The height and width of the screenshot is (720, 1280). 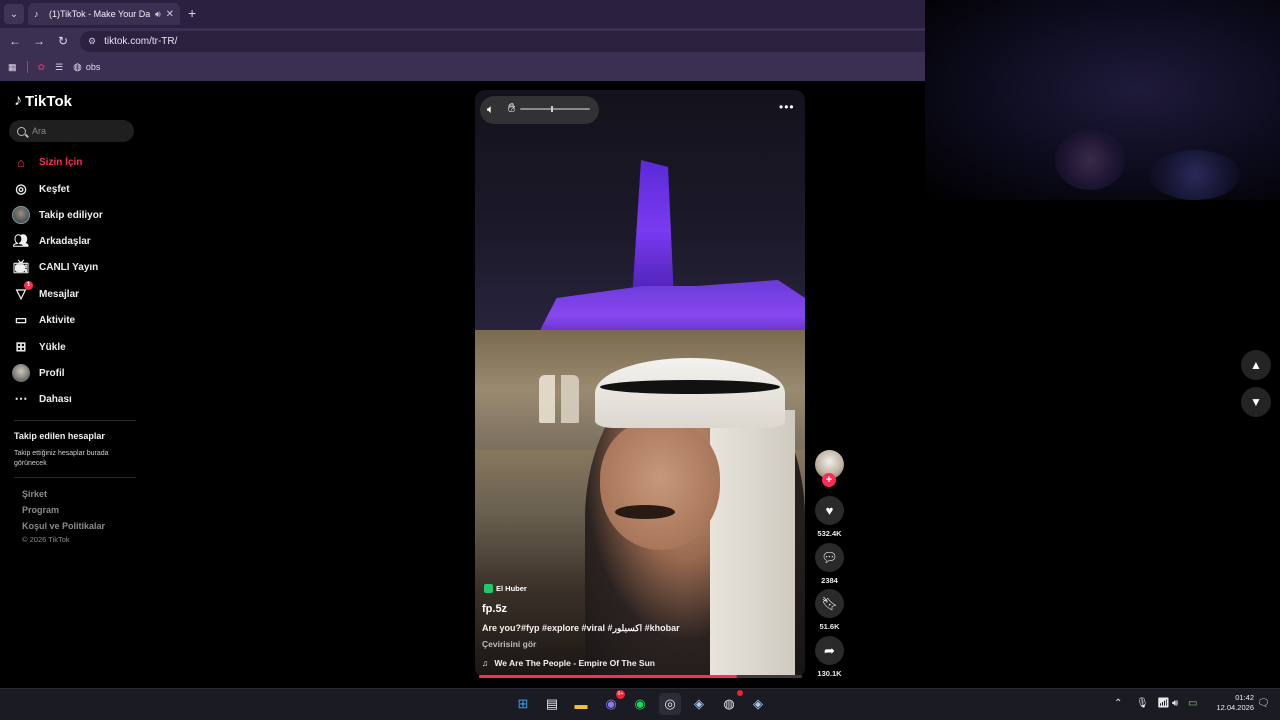 I want to click on speaker-icon: 🔊︎, so click(x=1175, y=703).